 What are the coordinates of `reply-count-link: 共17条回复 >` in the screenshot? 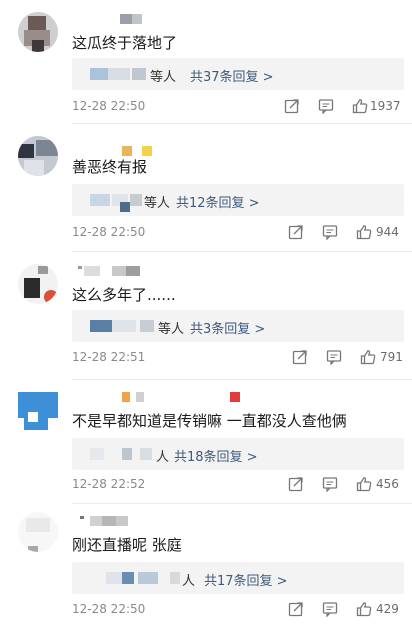 It's located at (246, 579).